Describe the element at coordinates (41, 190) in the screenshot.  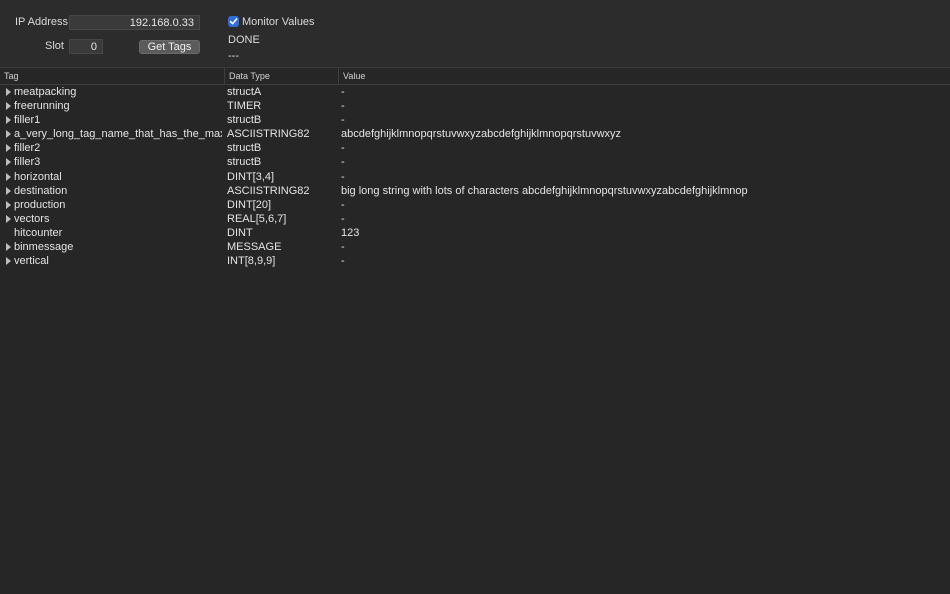
I see `tag-name: destination` at that location.